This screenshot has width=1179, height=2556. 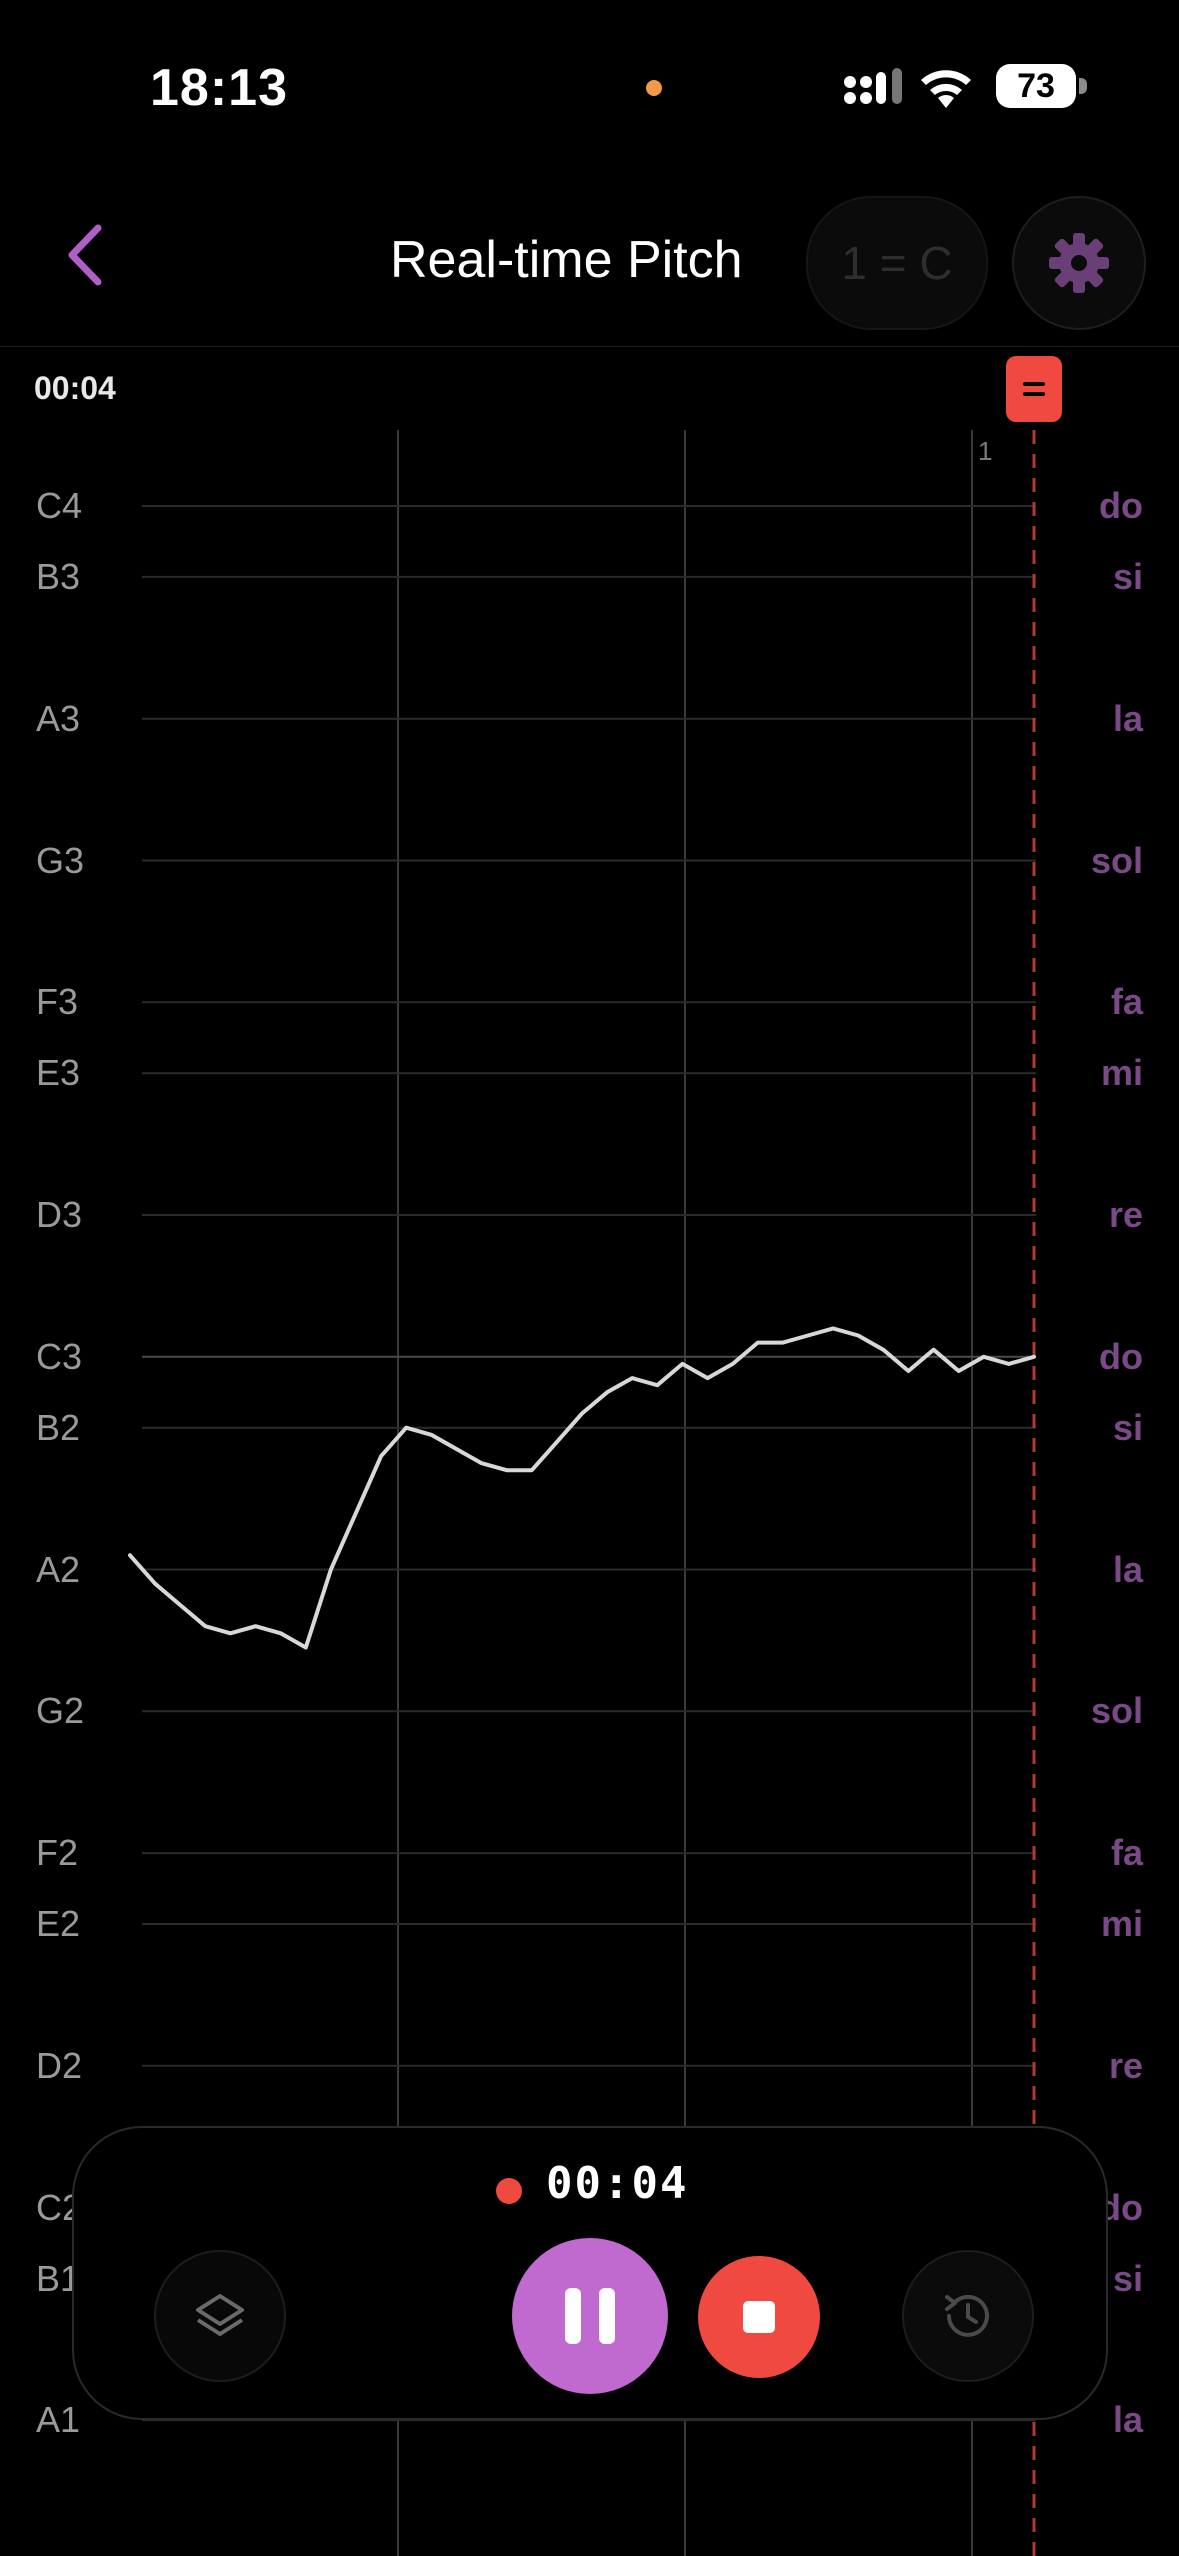 I want to click on history-icon, so click(x=967, y=2315).